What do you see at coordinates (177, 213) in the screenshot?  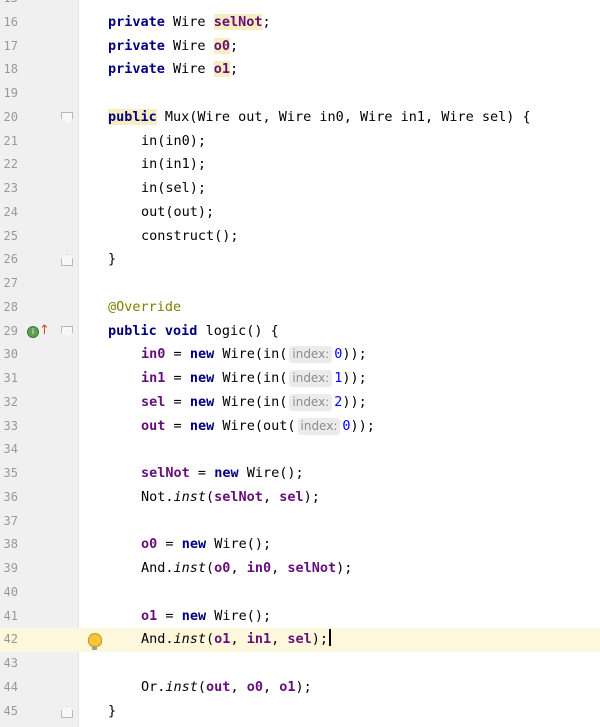 I see `code-text: out(out);` at bounding box center [177, 213].